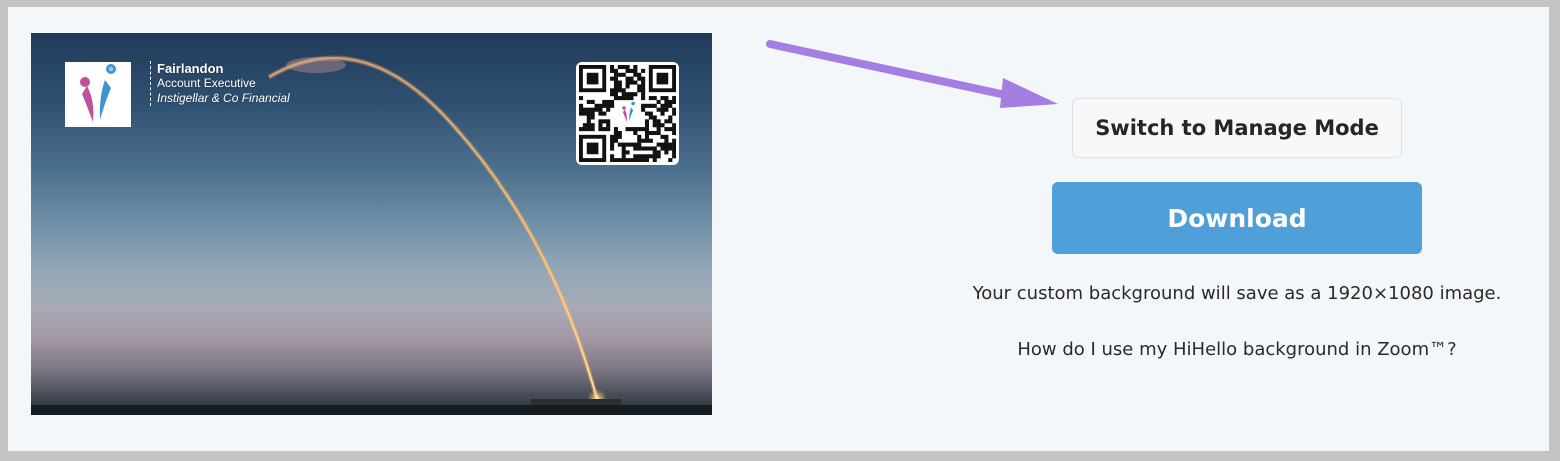  I want to click on download-button: Download, so click(1237, 218).